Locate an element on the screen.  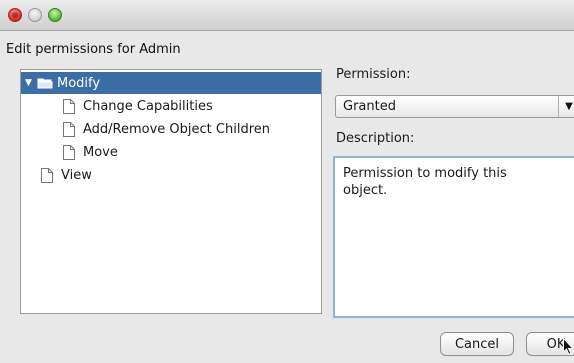
tree-node-label: Change Capabilities is located at coordinates (148, 106).